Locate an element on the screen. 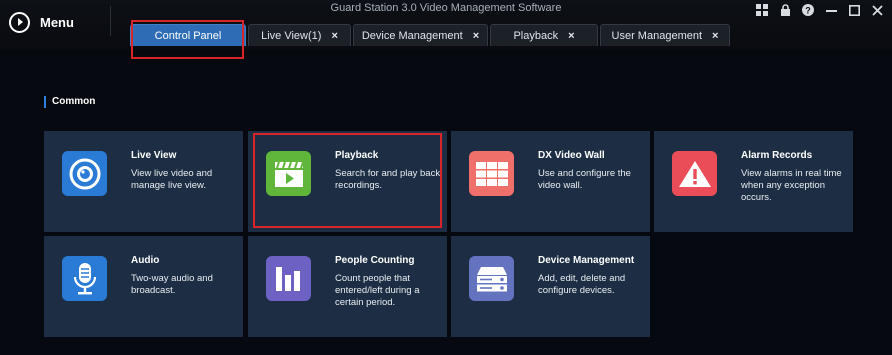 This screenshot has height=355, width=892. card-title: Device Management is located at coordinates (586, 260).